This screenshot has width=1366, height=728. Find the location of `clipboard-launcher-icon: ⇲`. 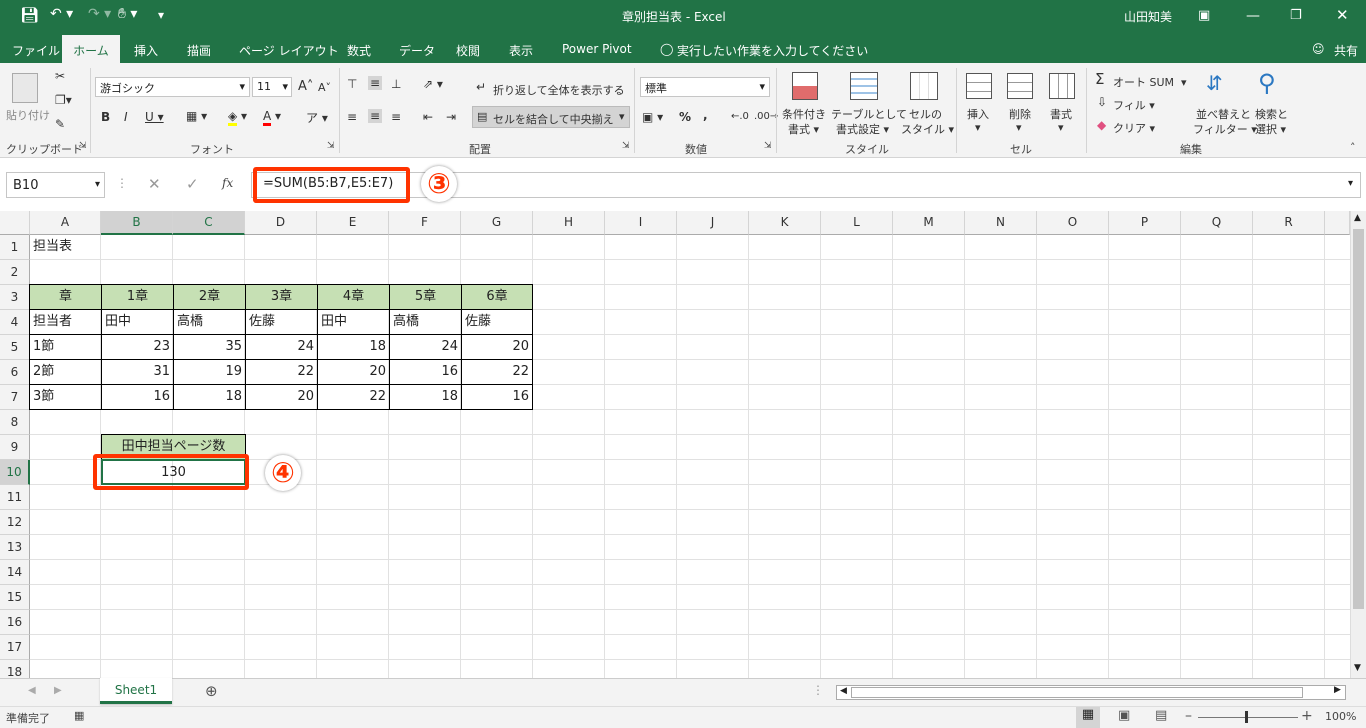

clipboard-launcher-icon: ⇲ is located at coordinates (83, 146).